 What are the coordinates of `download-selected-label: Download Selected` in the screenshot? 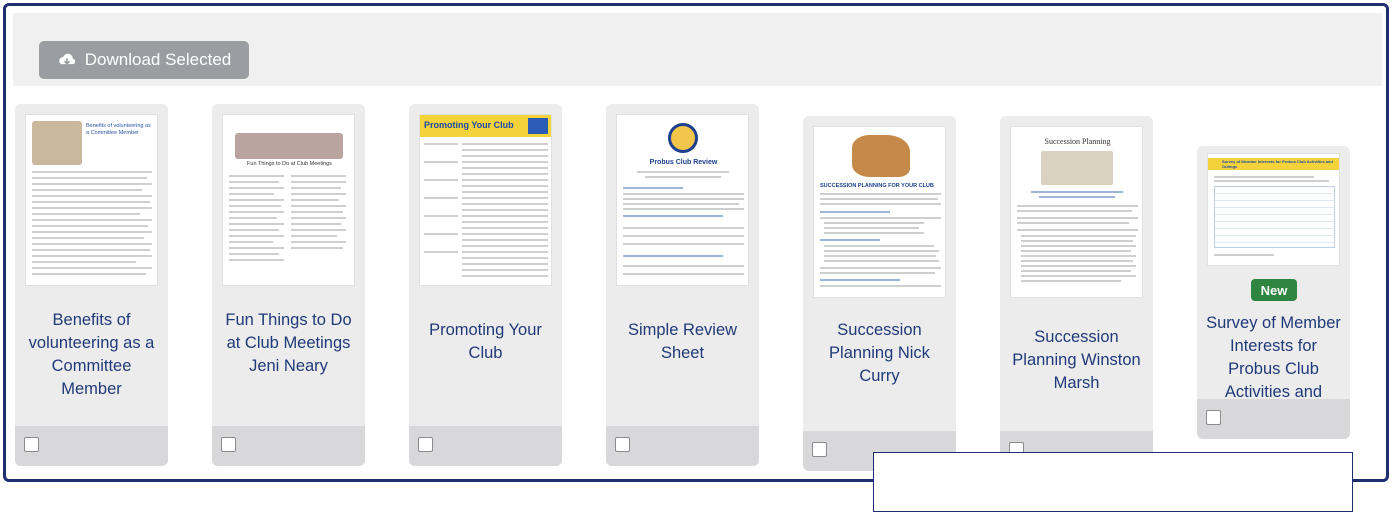 It's located at (158, 59).